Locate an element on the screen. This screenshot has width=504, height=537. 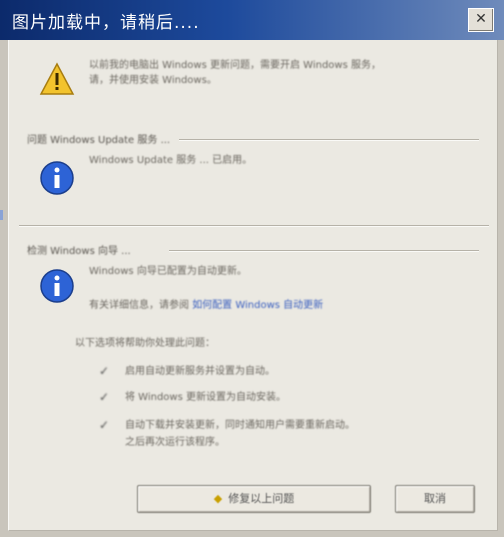
close-button: ✕ is located at coordinates (481, 20).